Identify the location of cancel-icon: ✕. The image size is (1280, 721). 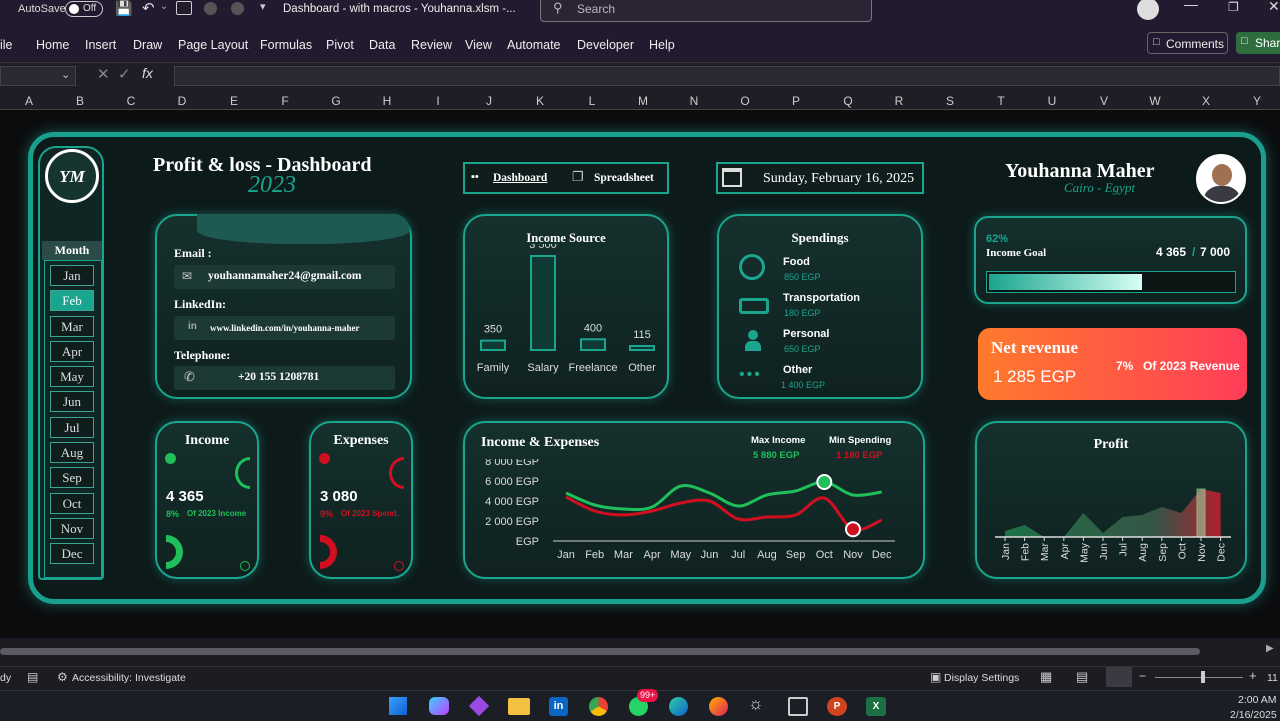
(103, 74).